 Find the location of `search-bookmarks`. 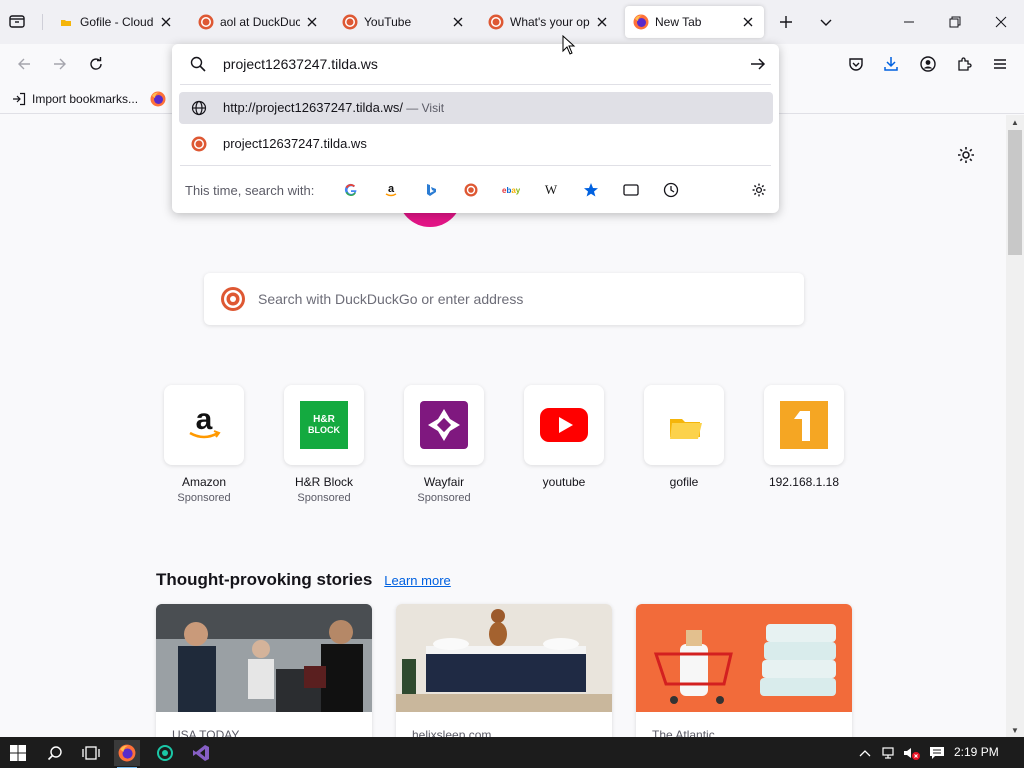

search-bookmarks is located at coordinates (591, 190).